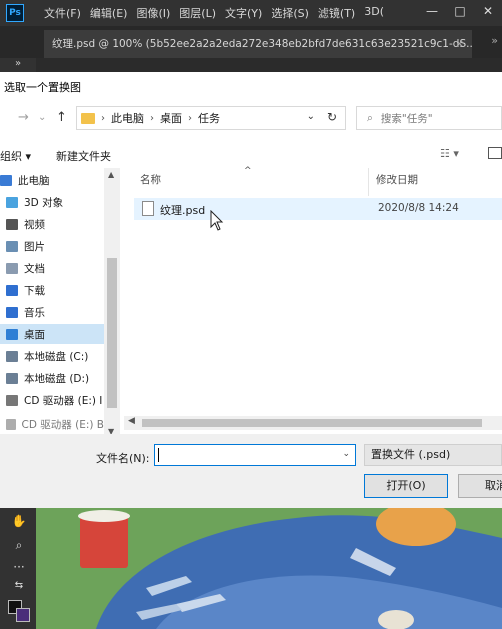 This screenshot has height=629, width=502. What do you see at coordinates (346, 454) in the screenshot?
I see `filename-dropdown-icon: ⌄` at bounding box center [346, 454].